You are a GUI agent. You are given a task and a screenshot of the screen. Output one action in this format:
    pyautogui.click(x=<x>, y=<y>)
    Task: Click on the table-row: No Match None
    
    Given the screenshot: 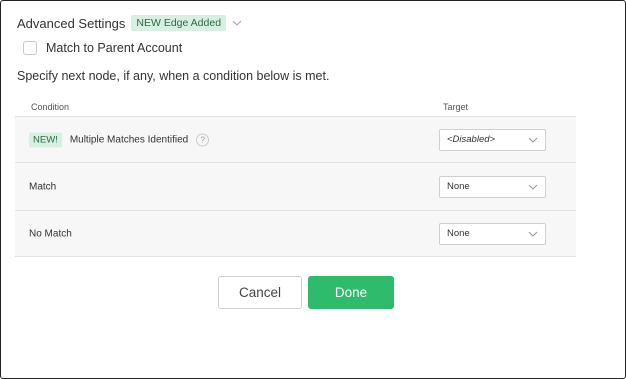 What is the action you would take?
    pyautogui.click(x=295, y=234)
    